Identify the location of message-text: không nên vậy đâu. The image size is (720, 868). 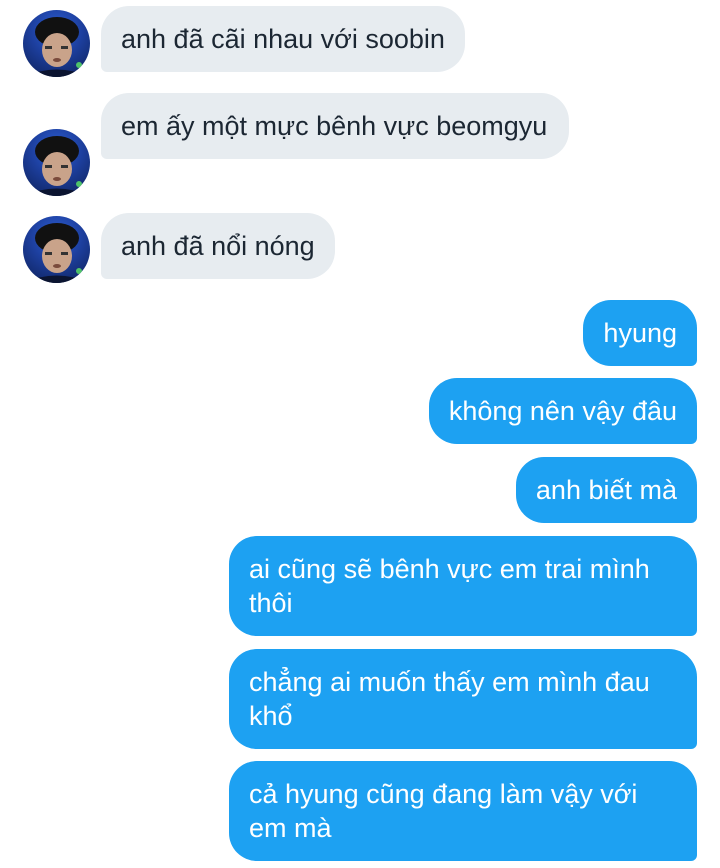
(562, 411).